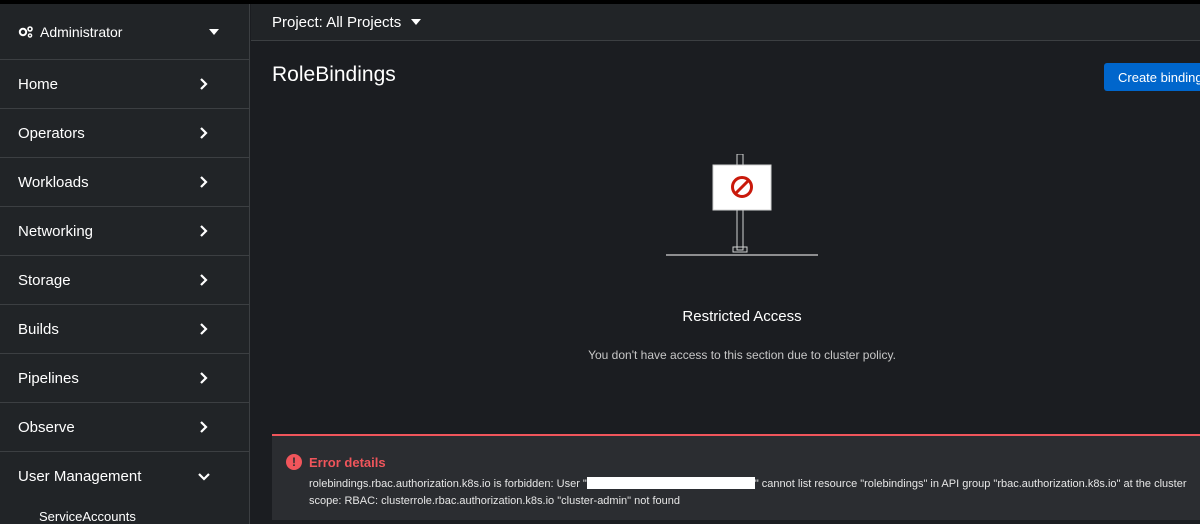 The image size is (1200, 524). What do you see at coordinates (124, 133) in the screenshot?
I see `sidebar-item-operators: Operators` at bounding box center [124, 133].